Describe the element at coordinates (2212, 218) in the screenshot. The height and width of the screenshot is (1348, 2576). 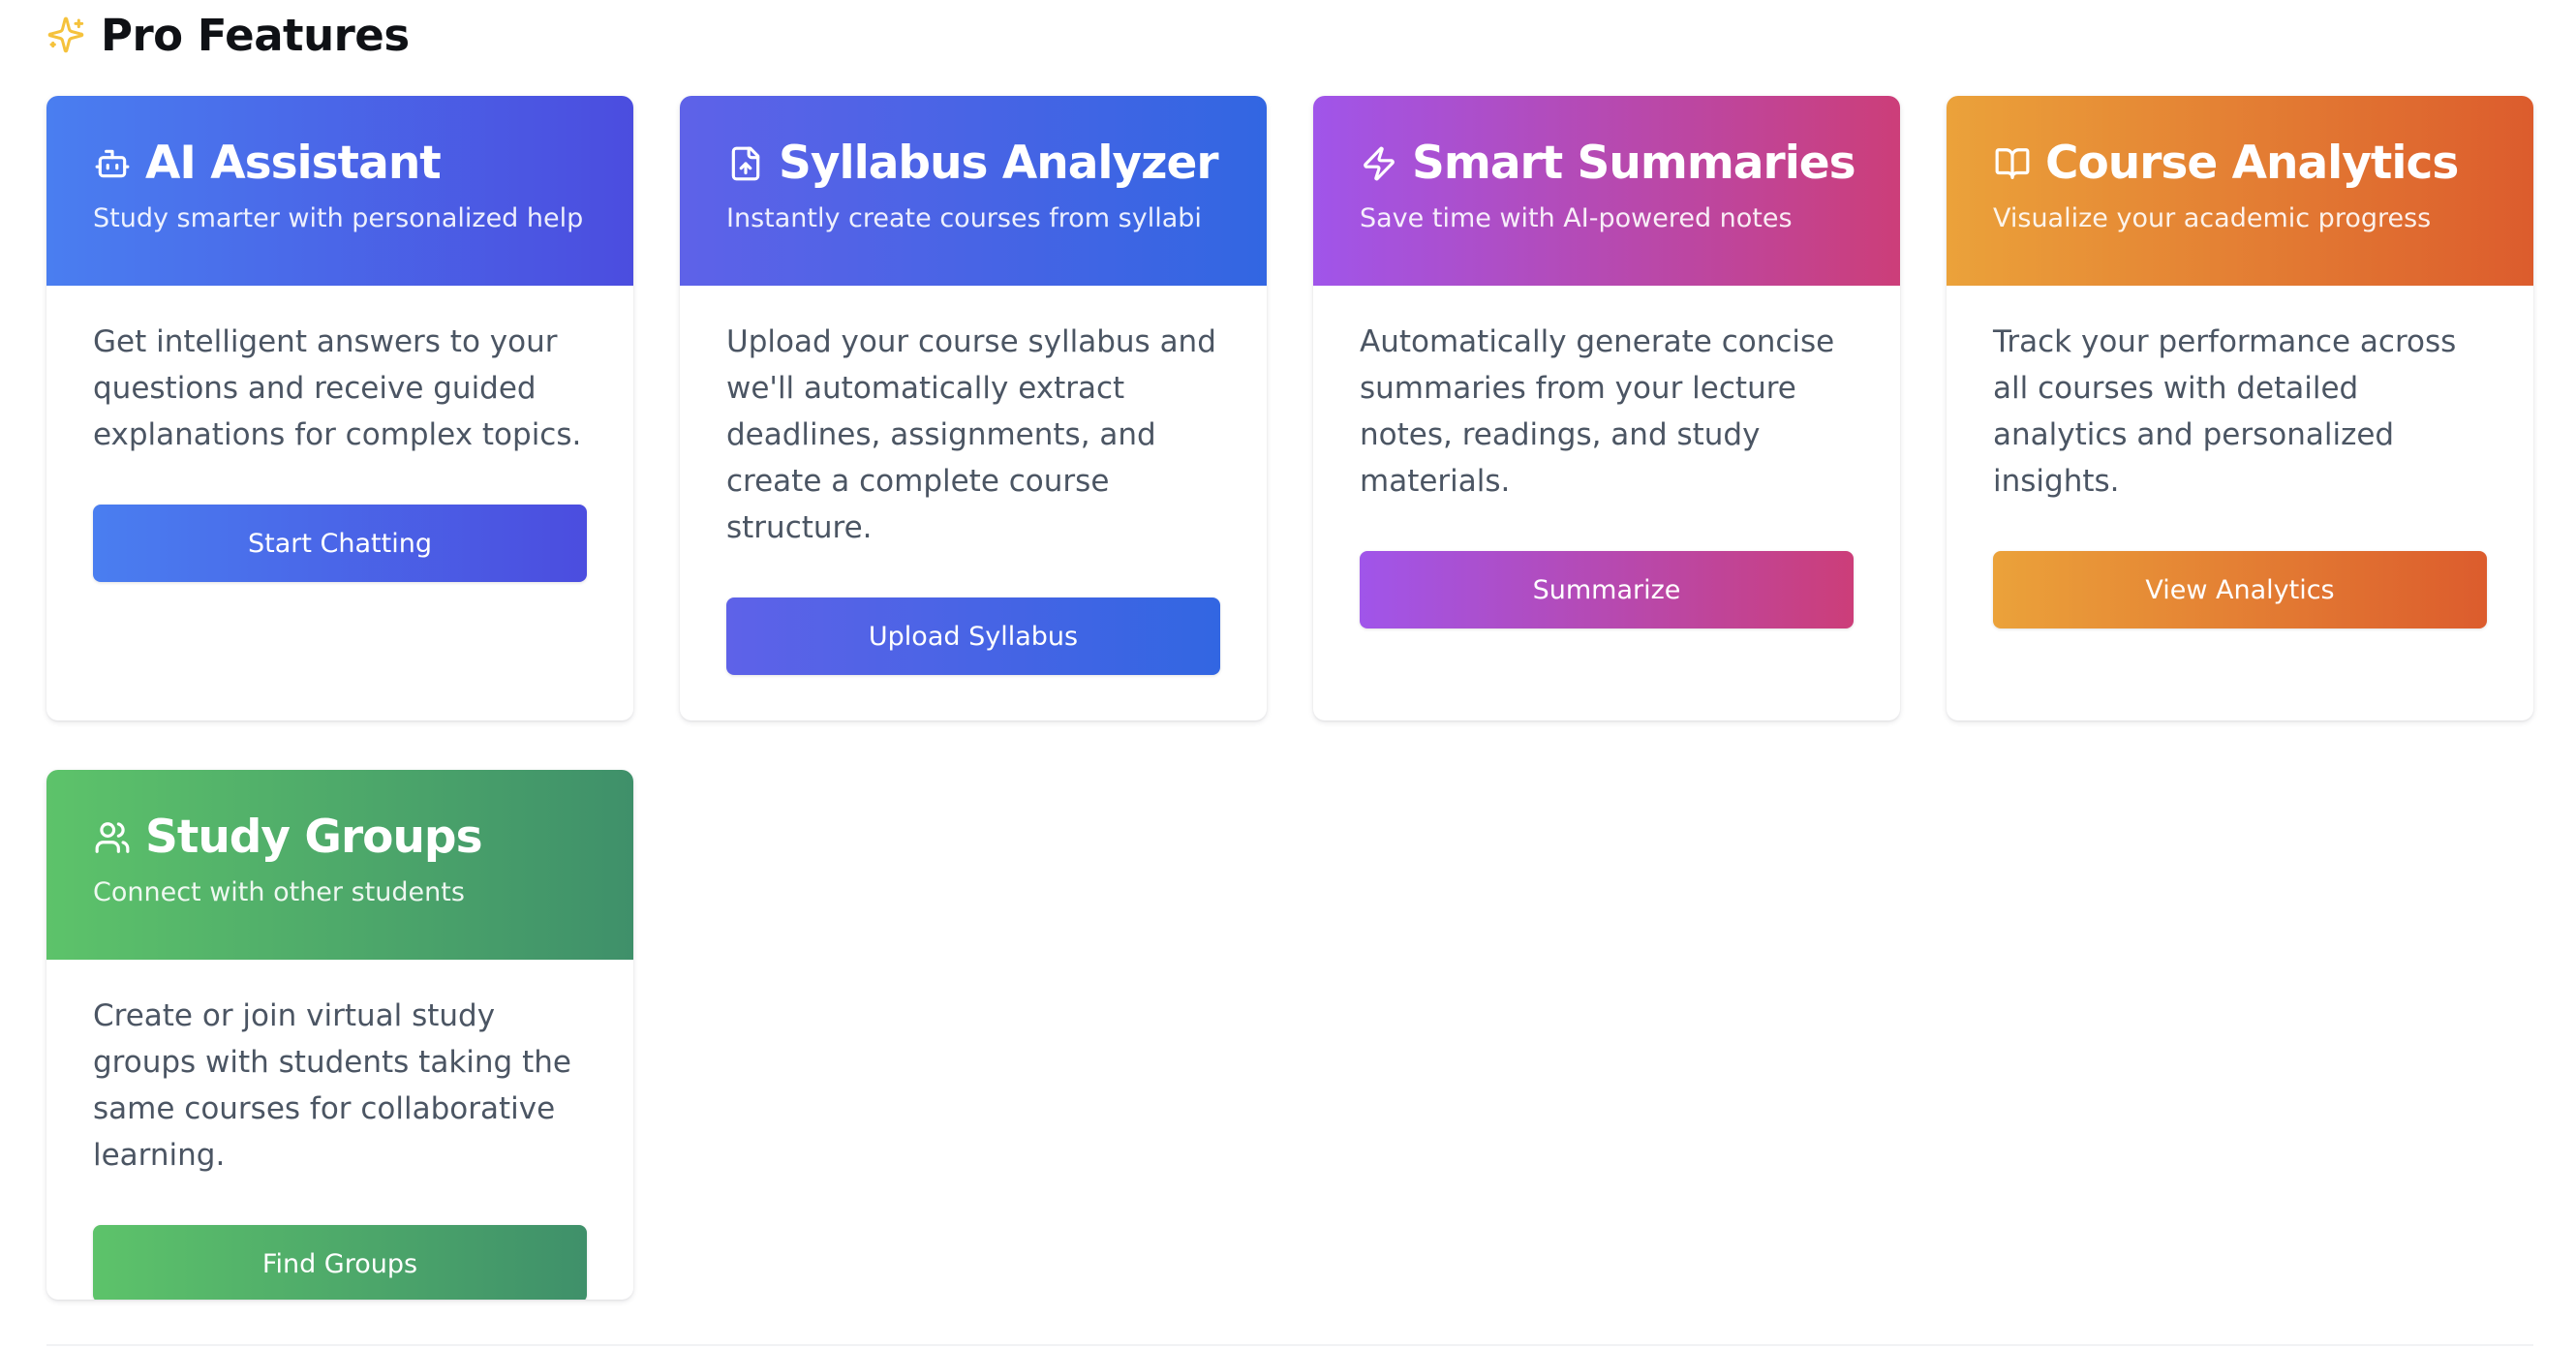
I see `card-subtitle: Visualize your academic progress` at that location.